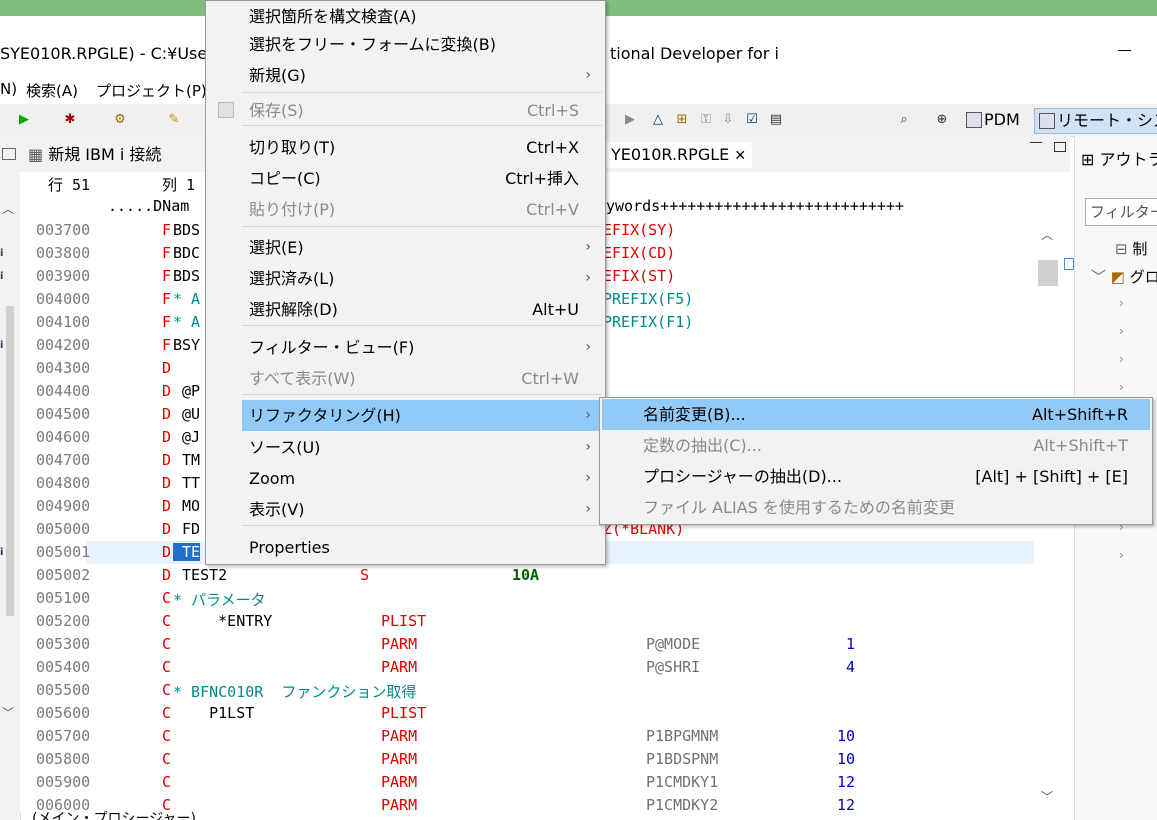 This screenshot has width=1157, height=820. What do you see at coordinates (670, 154) in the screenshot?
I see `tab-editor-file-label: YE010R.RPGLE` at bounding box center [670, 154].